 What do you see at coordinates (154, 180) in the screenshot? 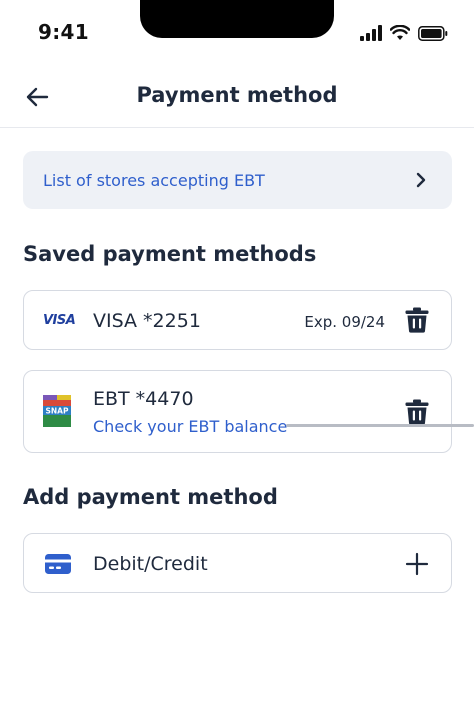
I see `ebt-stores-label: List of stores accepting EBT` at bounding box center [154, 180].